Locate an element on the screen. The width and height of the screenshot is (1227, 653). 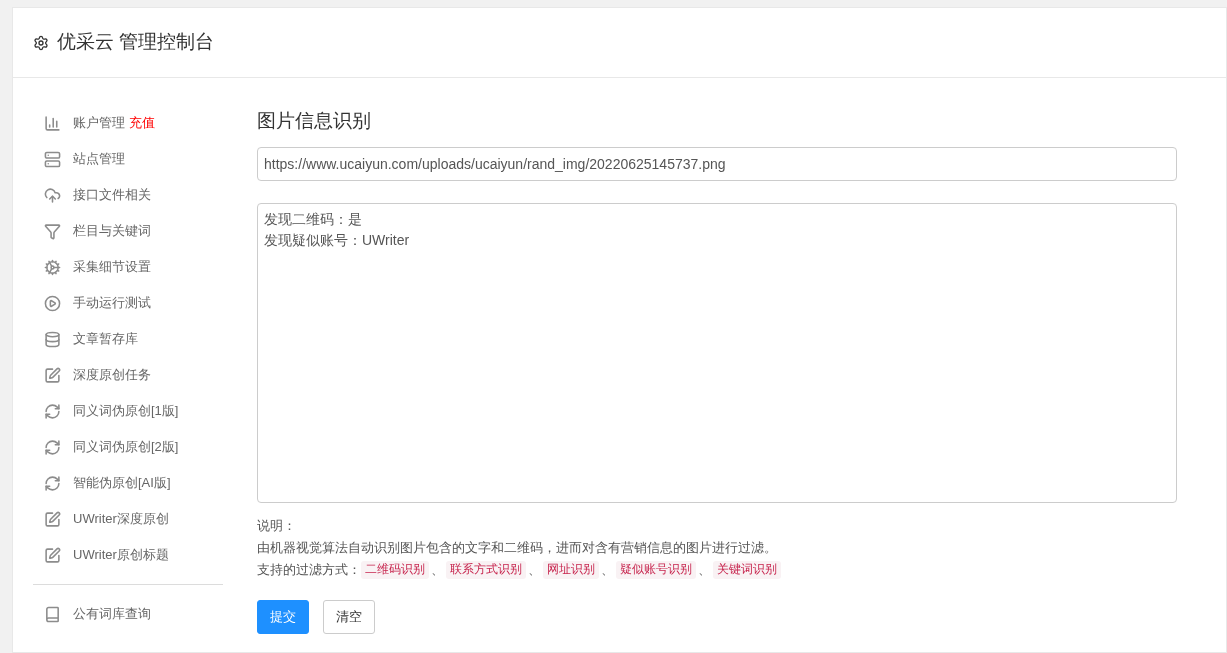
method-tag: 网址识别 is located at coordinates (571, 570).